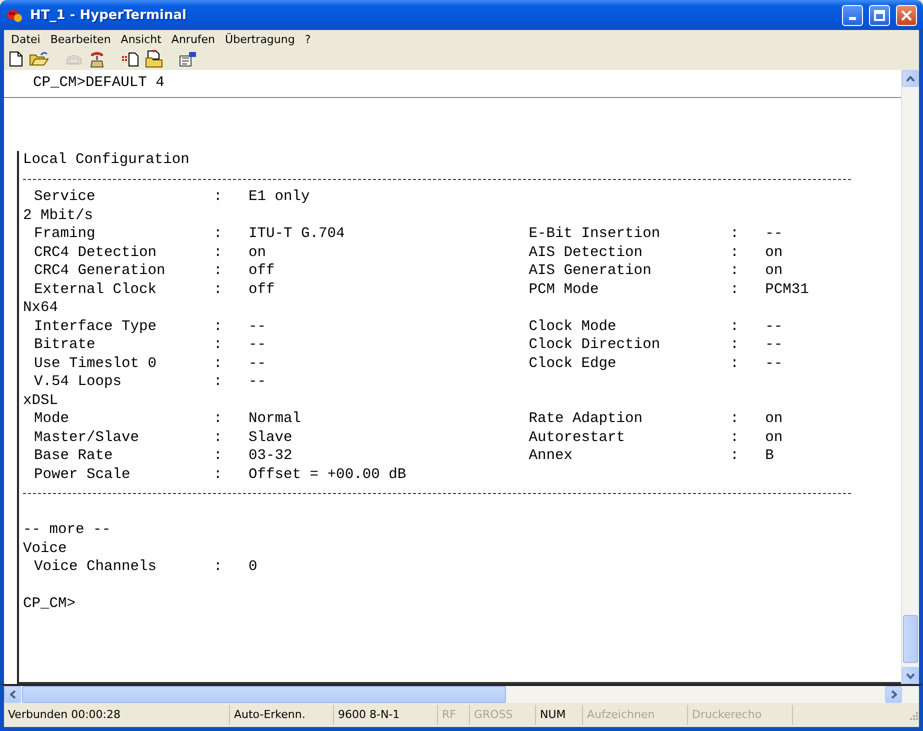  What do you see at coordinates (65, 345) in the screenshot?
I see `setting-label: Bitrate` at bounding box center [65, 345].